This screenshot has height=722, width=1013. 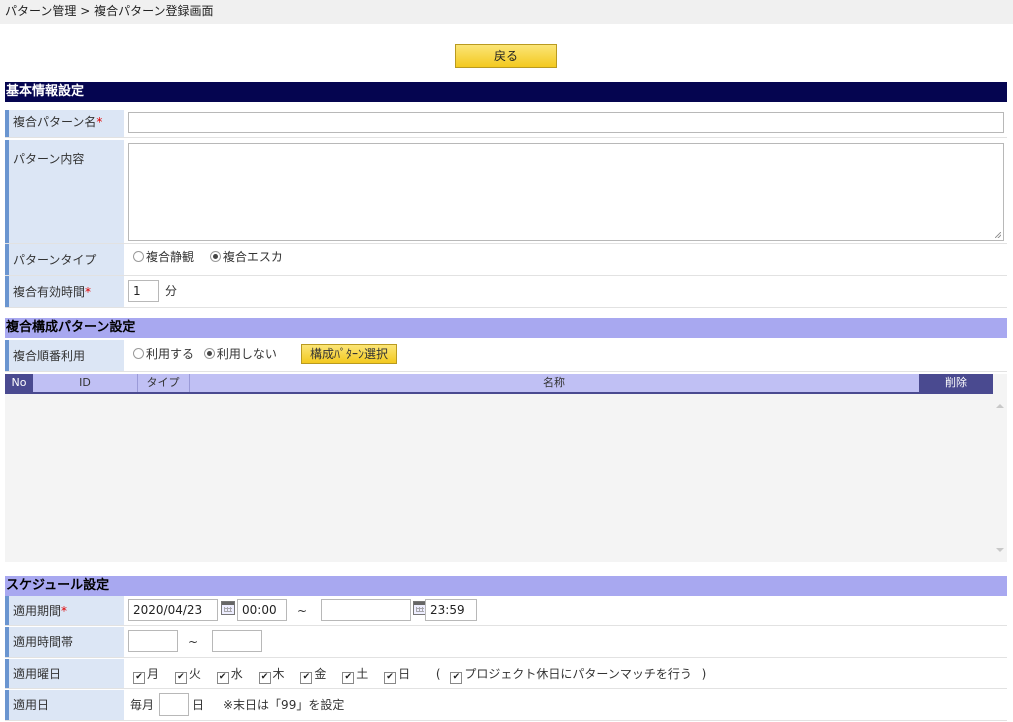 What do you see at coordinates (198, 705) in the screenshot?
I see `apply-day-suffix: 日` at bounding box center [198, 705].